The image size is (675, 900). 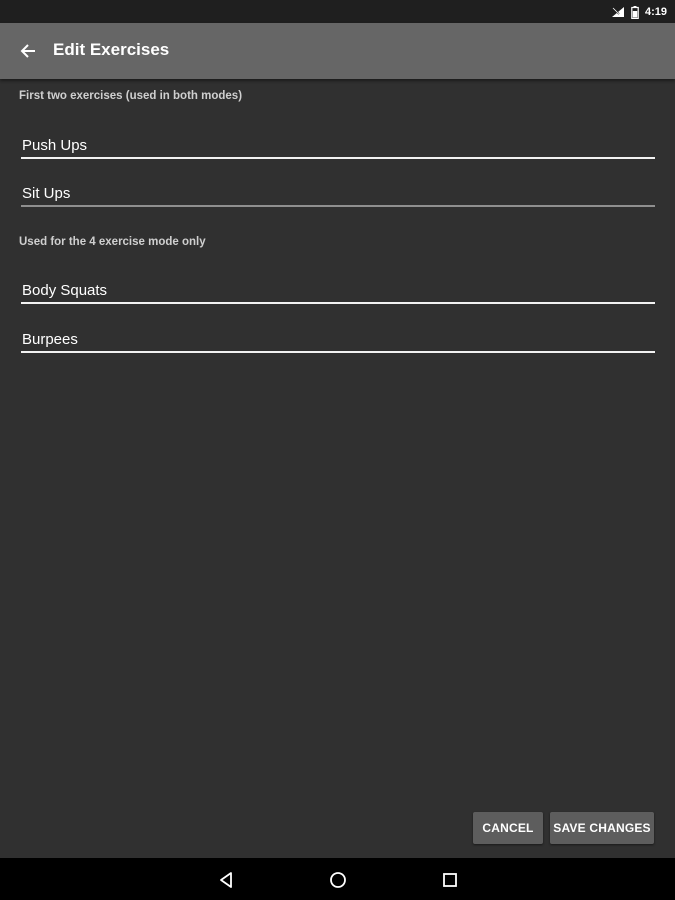 What do you see at coordinates (337, 51) in the screenshot?
I see `app-bar: Edit Exercises` at bounding box center [337, 51].